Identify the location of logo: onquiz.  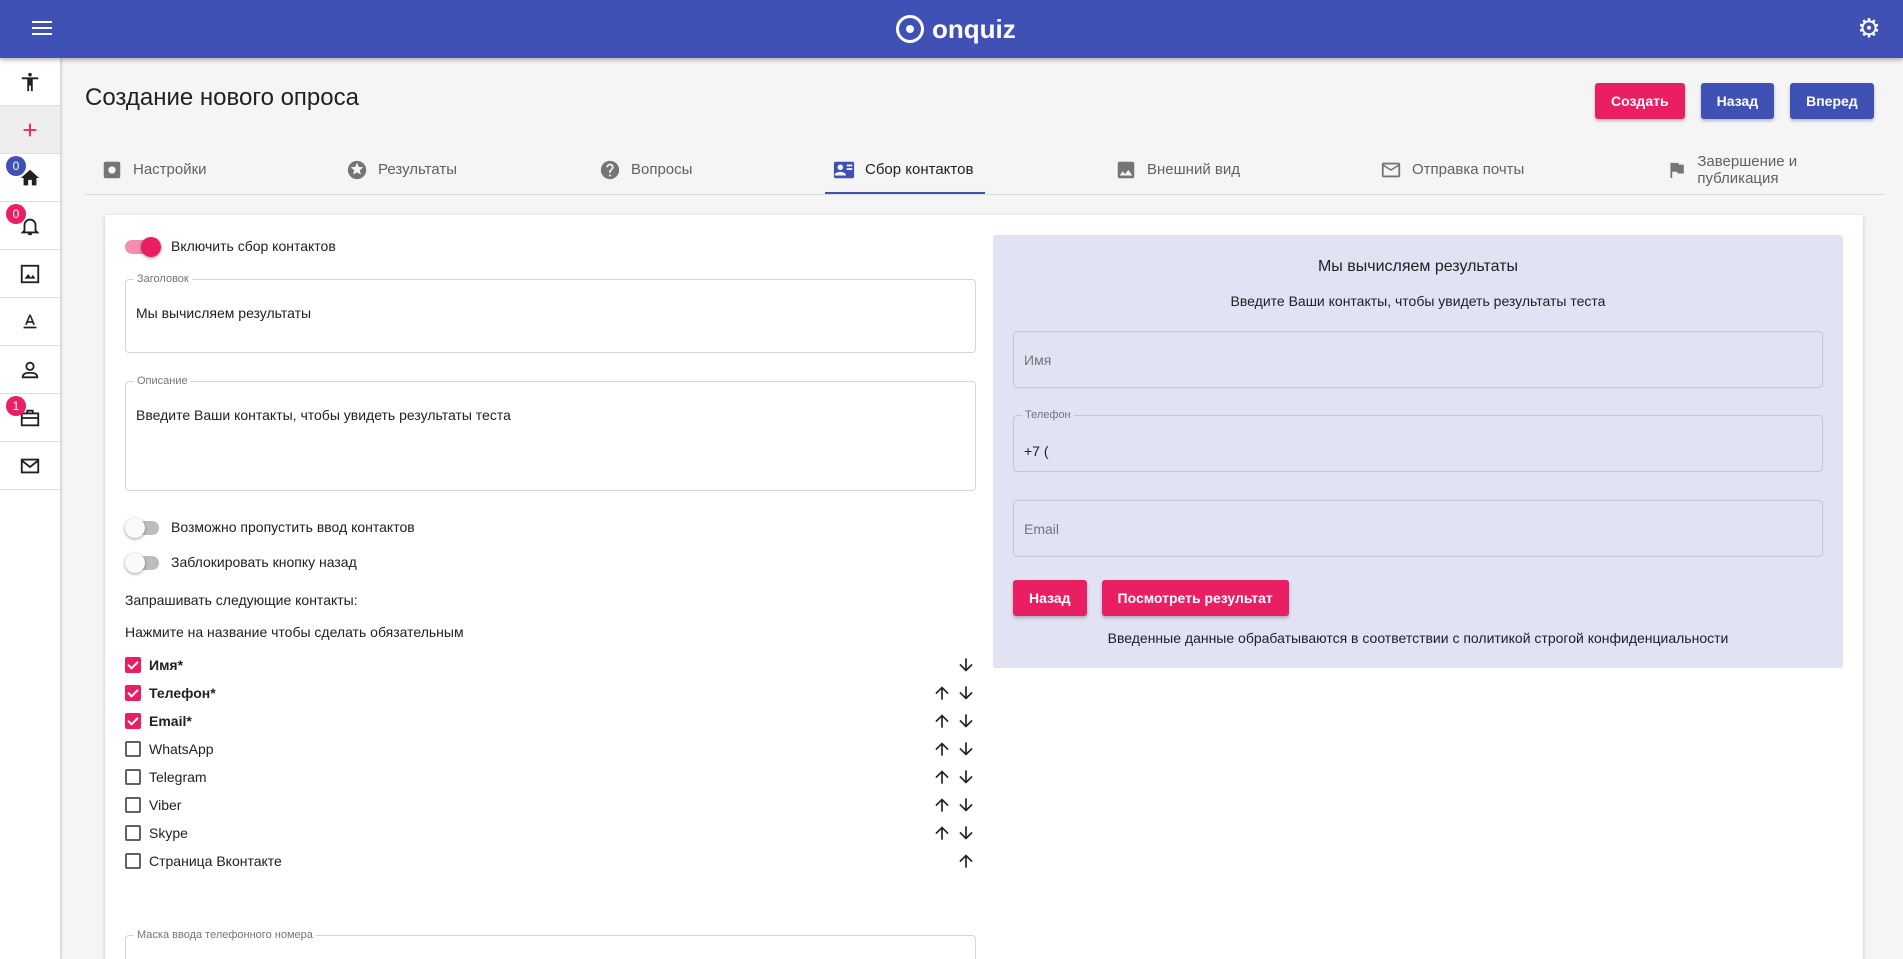
(956, 29).